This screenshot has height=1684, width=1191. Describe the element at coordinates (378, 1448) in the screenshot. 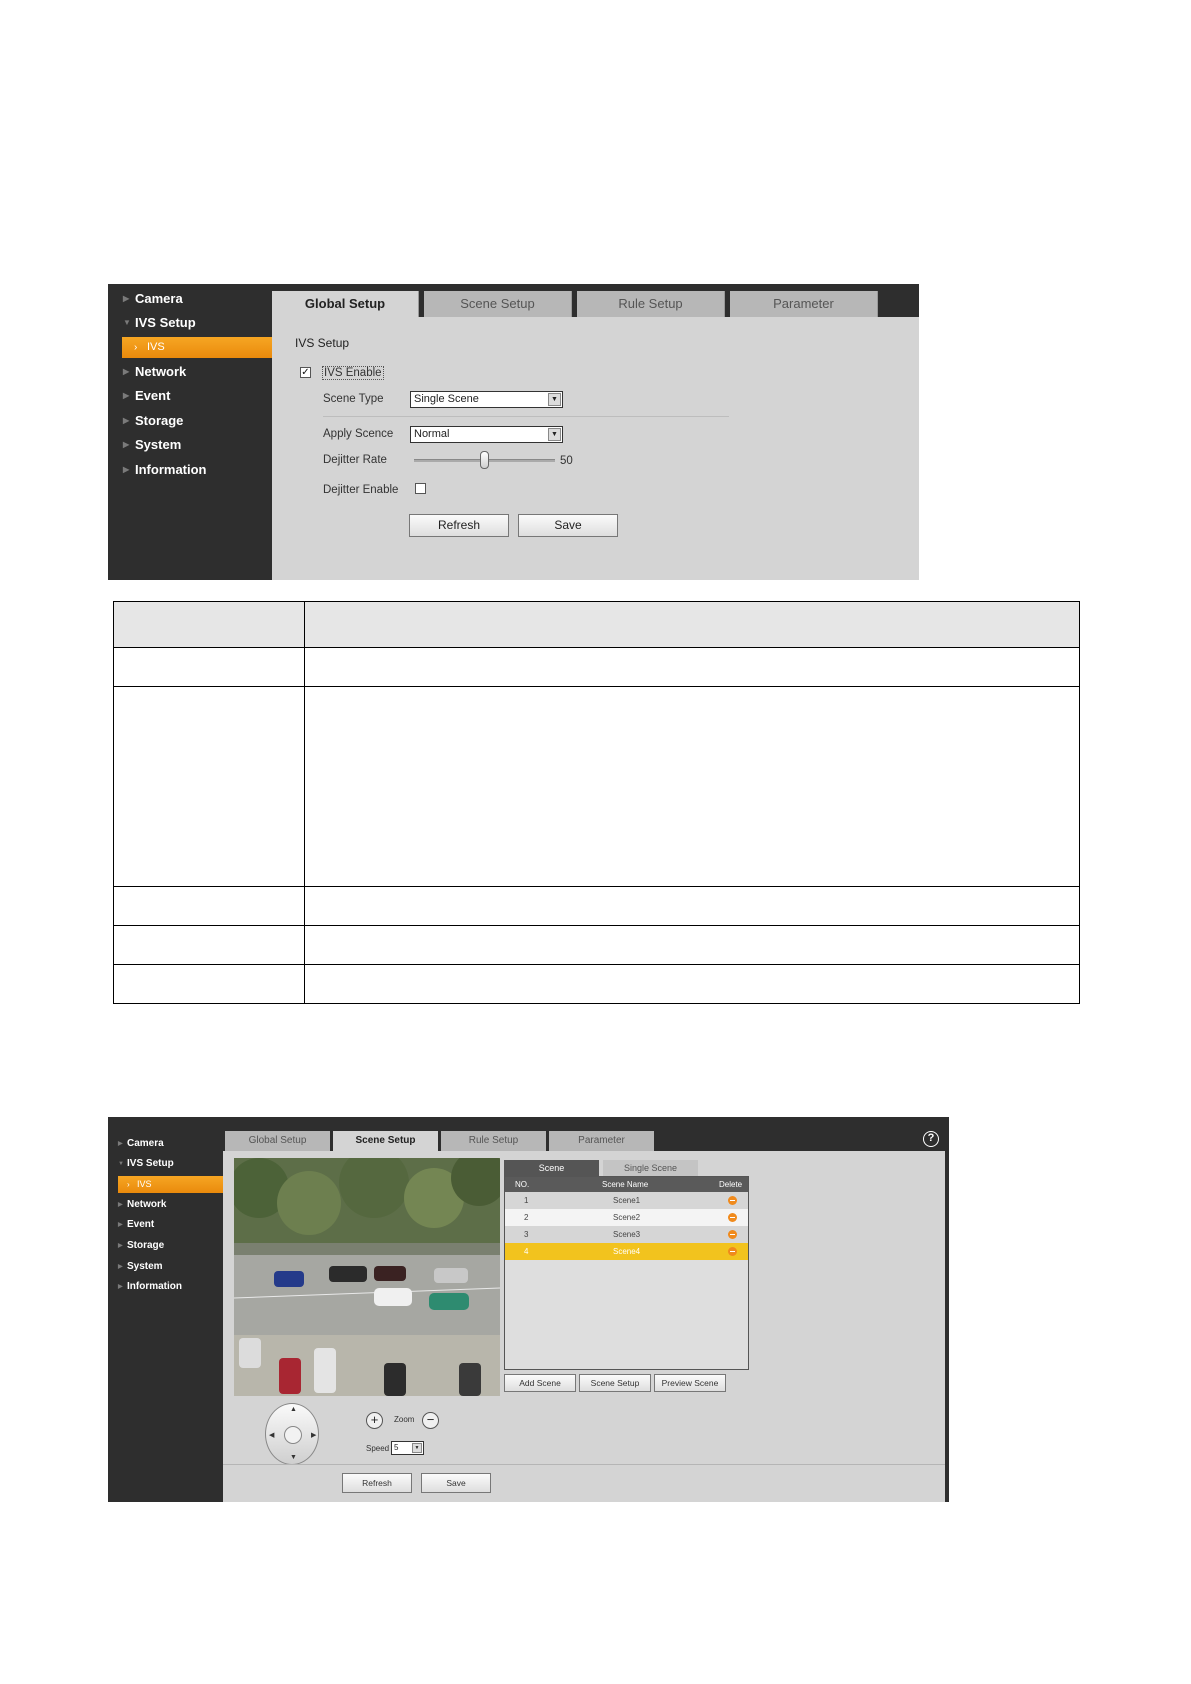

I see `speed-label: Speed` at that location.